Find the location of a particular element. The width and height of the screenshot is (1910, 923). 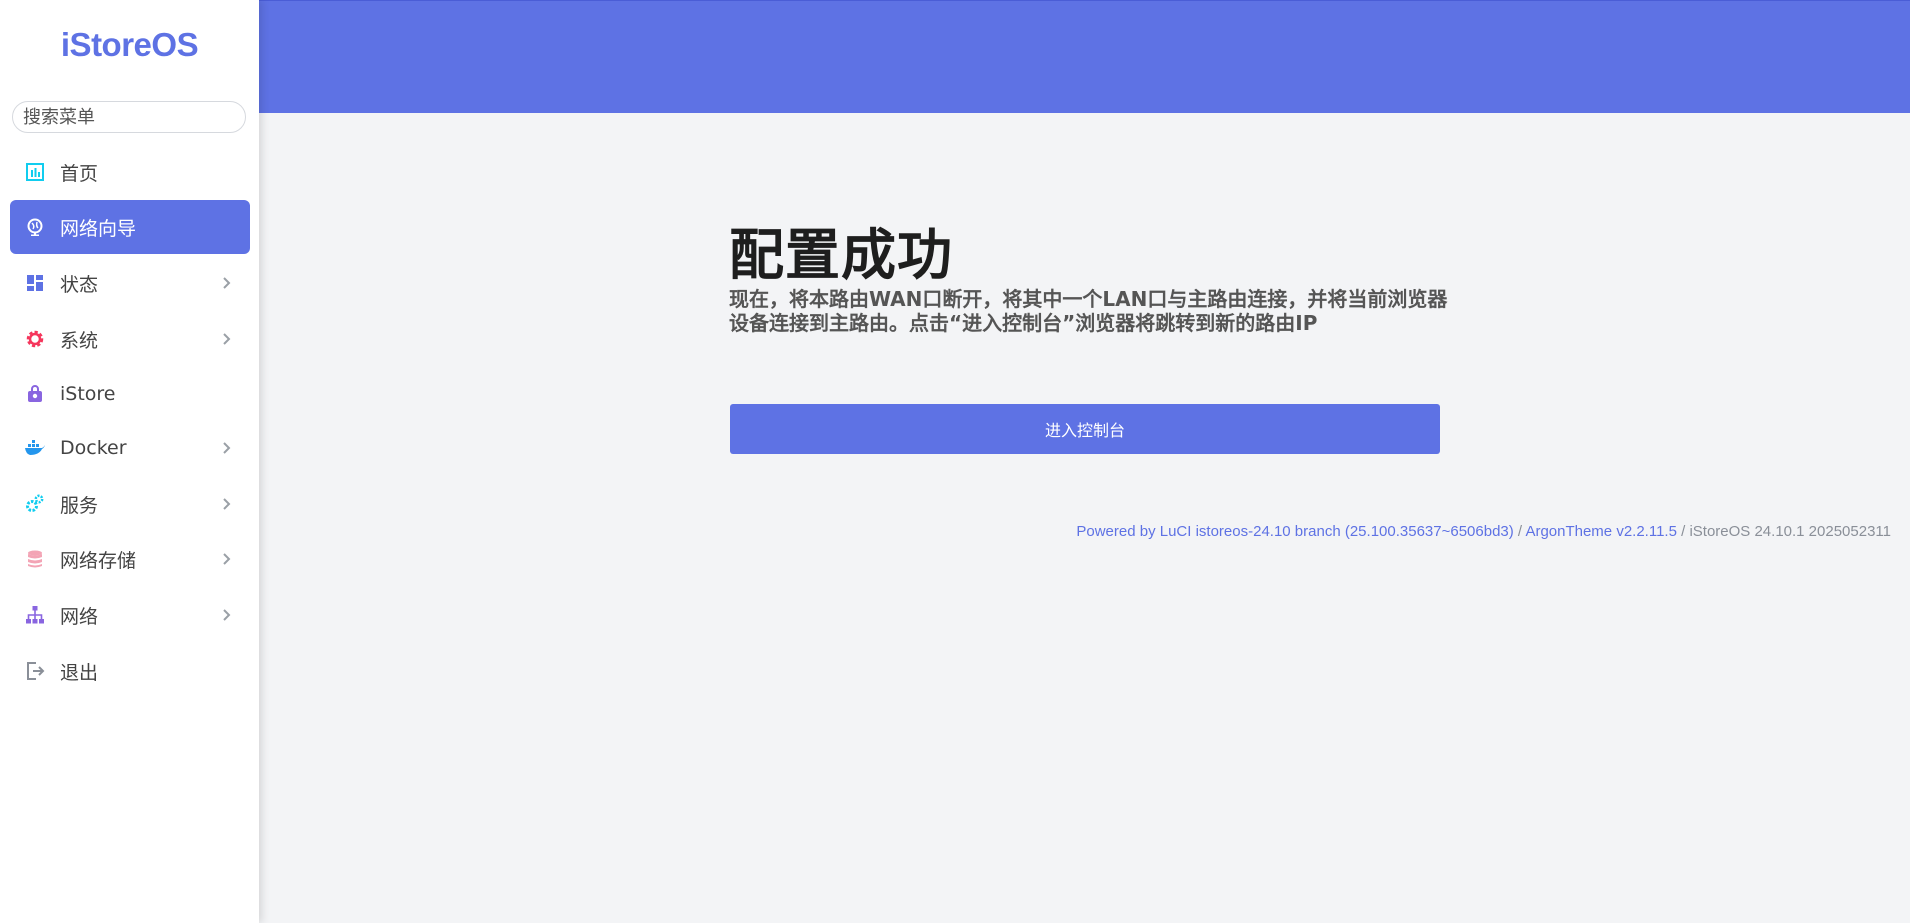

sidebar-item-logout: 退出 is located at coordinates (130, 671).